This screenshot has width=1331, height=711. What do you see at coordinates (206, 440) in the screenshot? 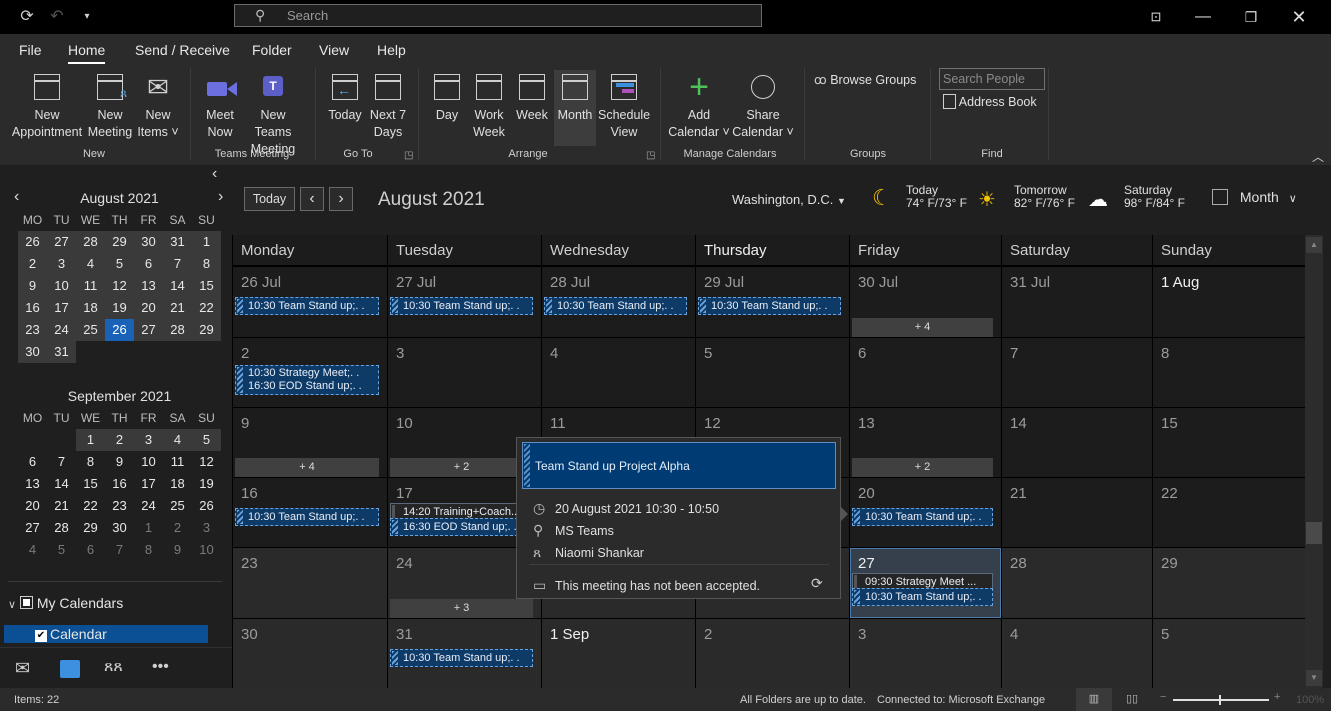
I see `mini-calendar-day: 5` at bounding box center [206, 440].